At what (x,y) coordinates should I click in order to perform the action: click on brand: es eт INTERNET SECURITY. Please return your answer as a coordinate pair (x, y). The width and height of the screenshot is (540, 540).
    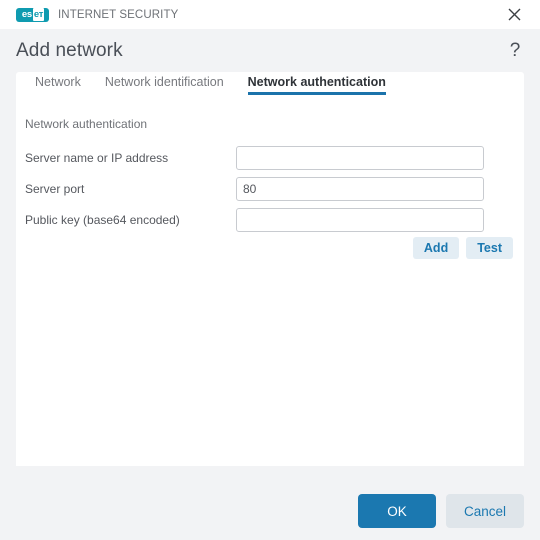
    Looking at the image, I should click on (97, 14).